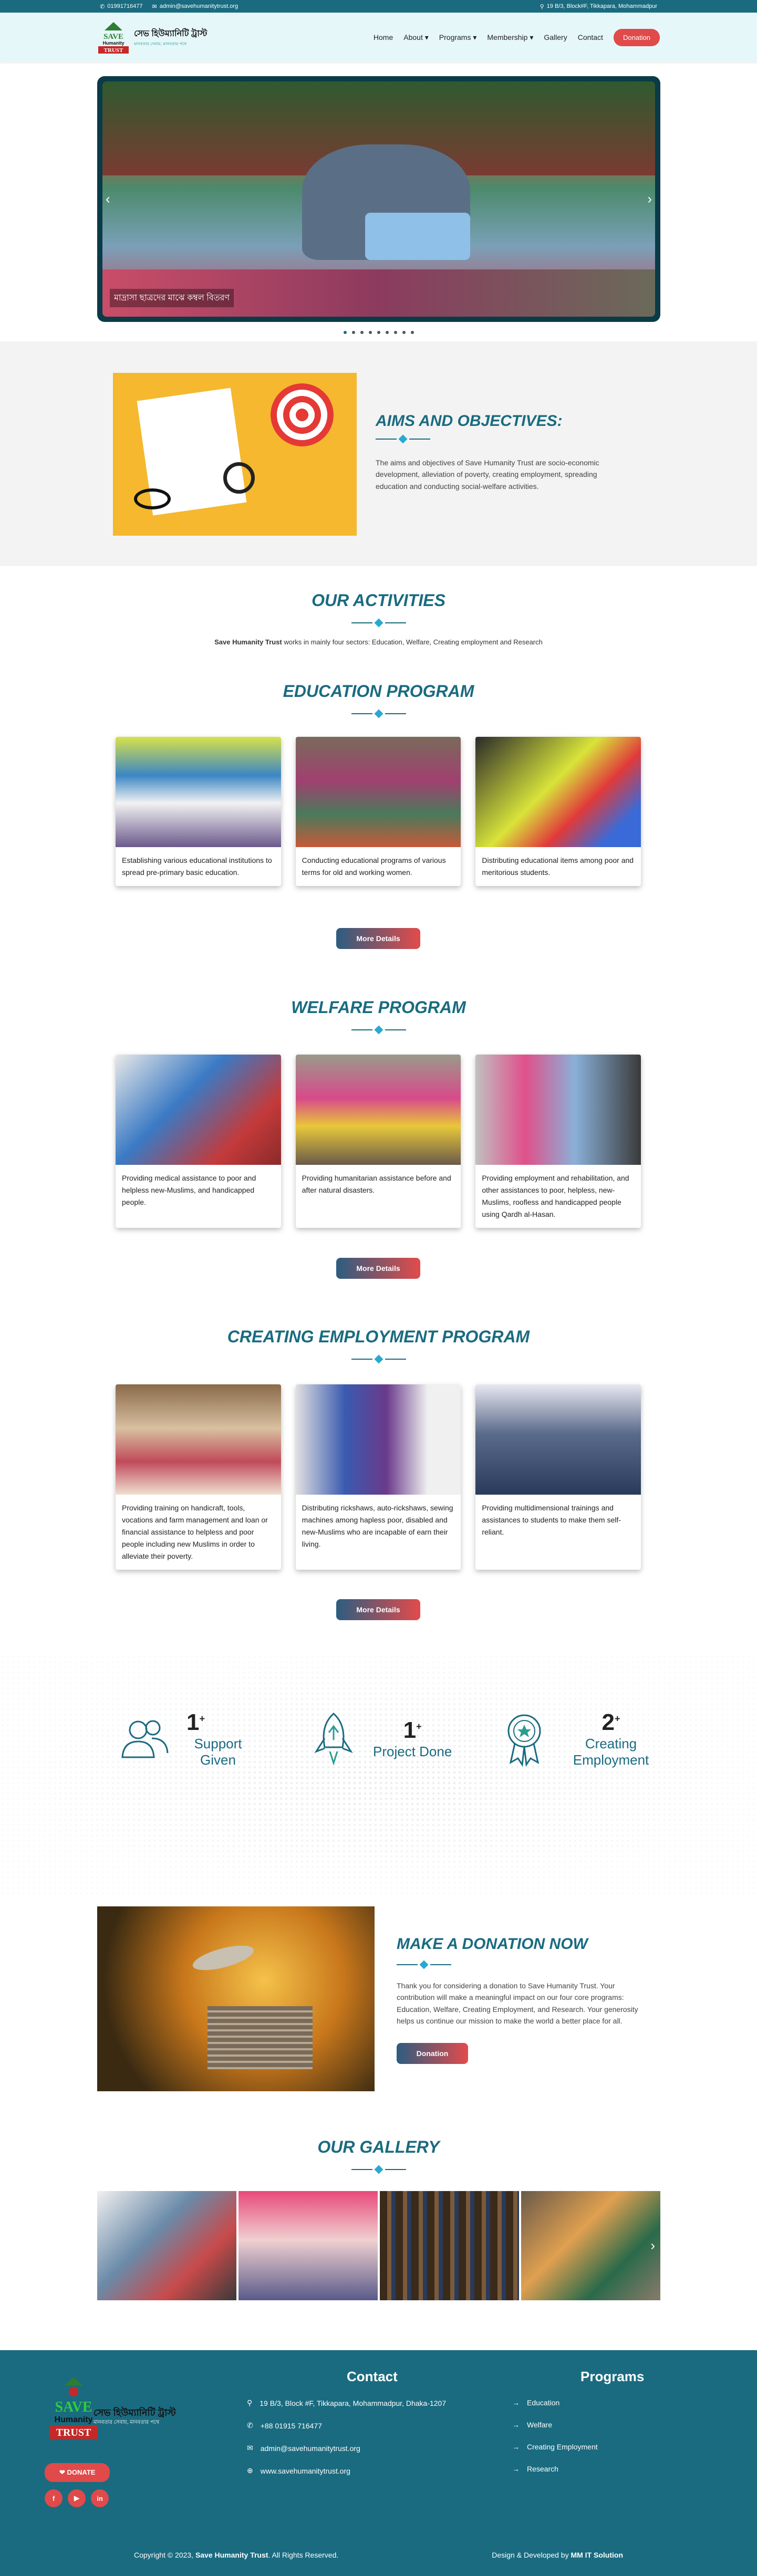 Image resolution: width=757 pixels, height=2576 pixels. What do you see at coordinates (333, 1740) in the screenshot?
I see `rocket-icon` at bounding box center [333, 1740].